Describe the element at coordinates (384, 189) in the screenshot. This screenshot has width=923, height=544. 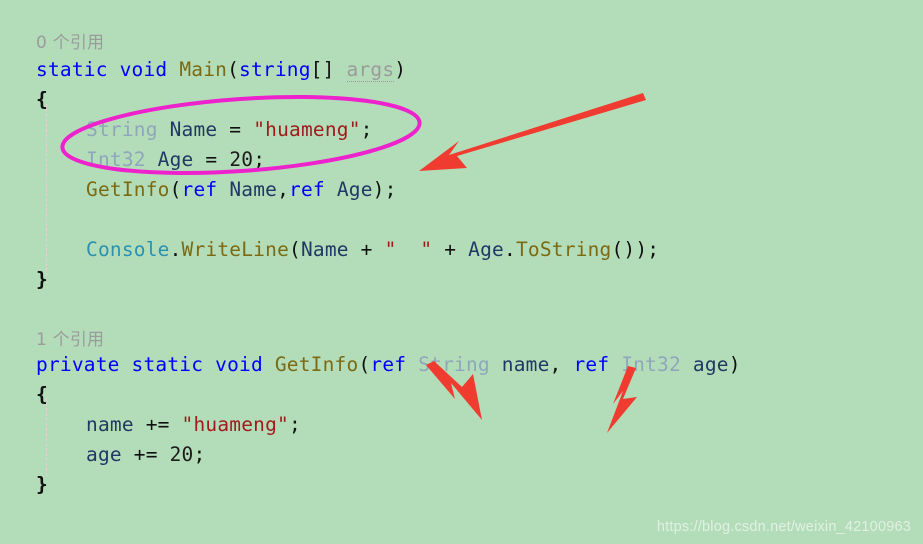
I see `paren-close-semicolon: );` at that location.